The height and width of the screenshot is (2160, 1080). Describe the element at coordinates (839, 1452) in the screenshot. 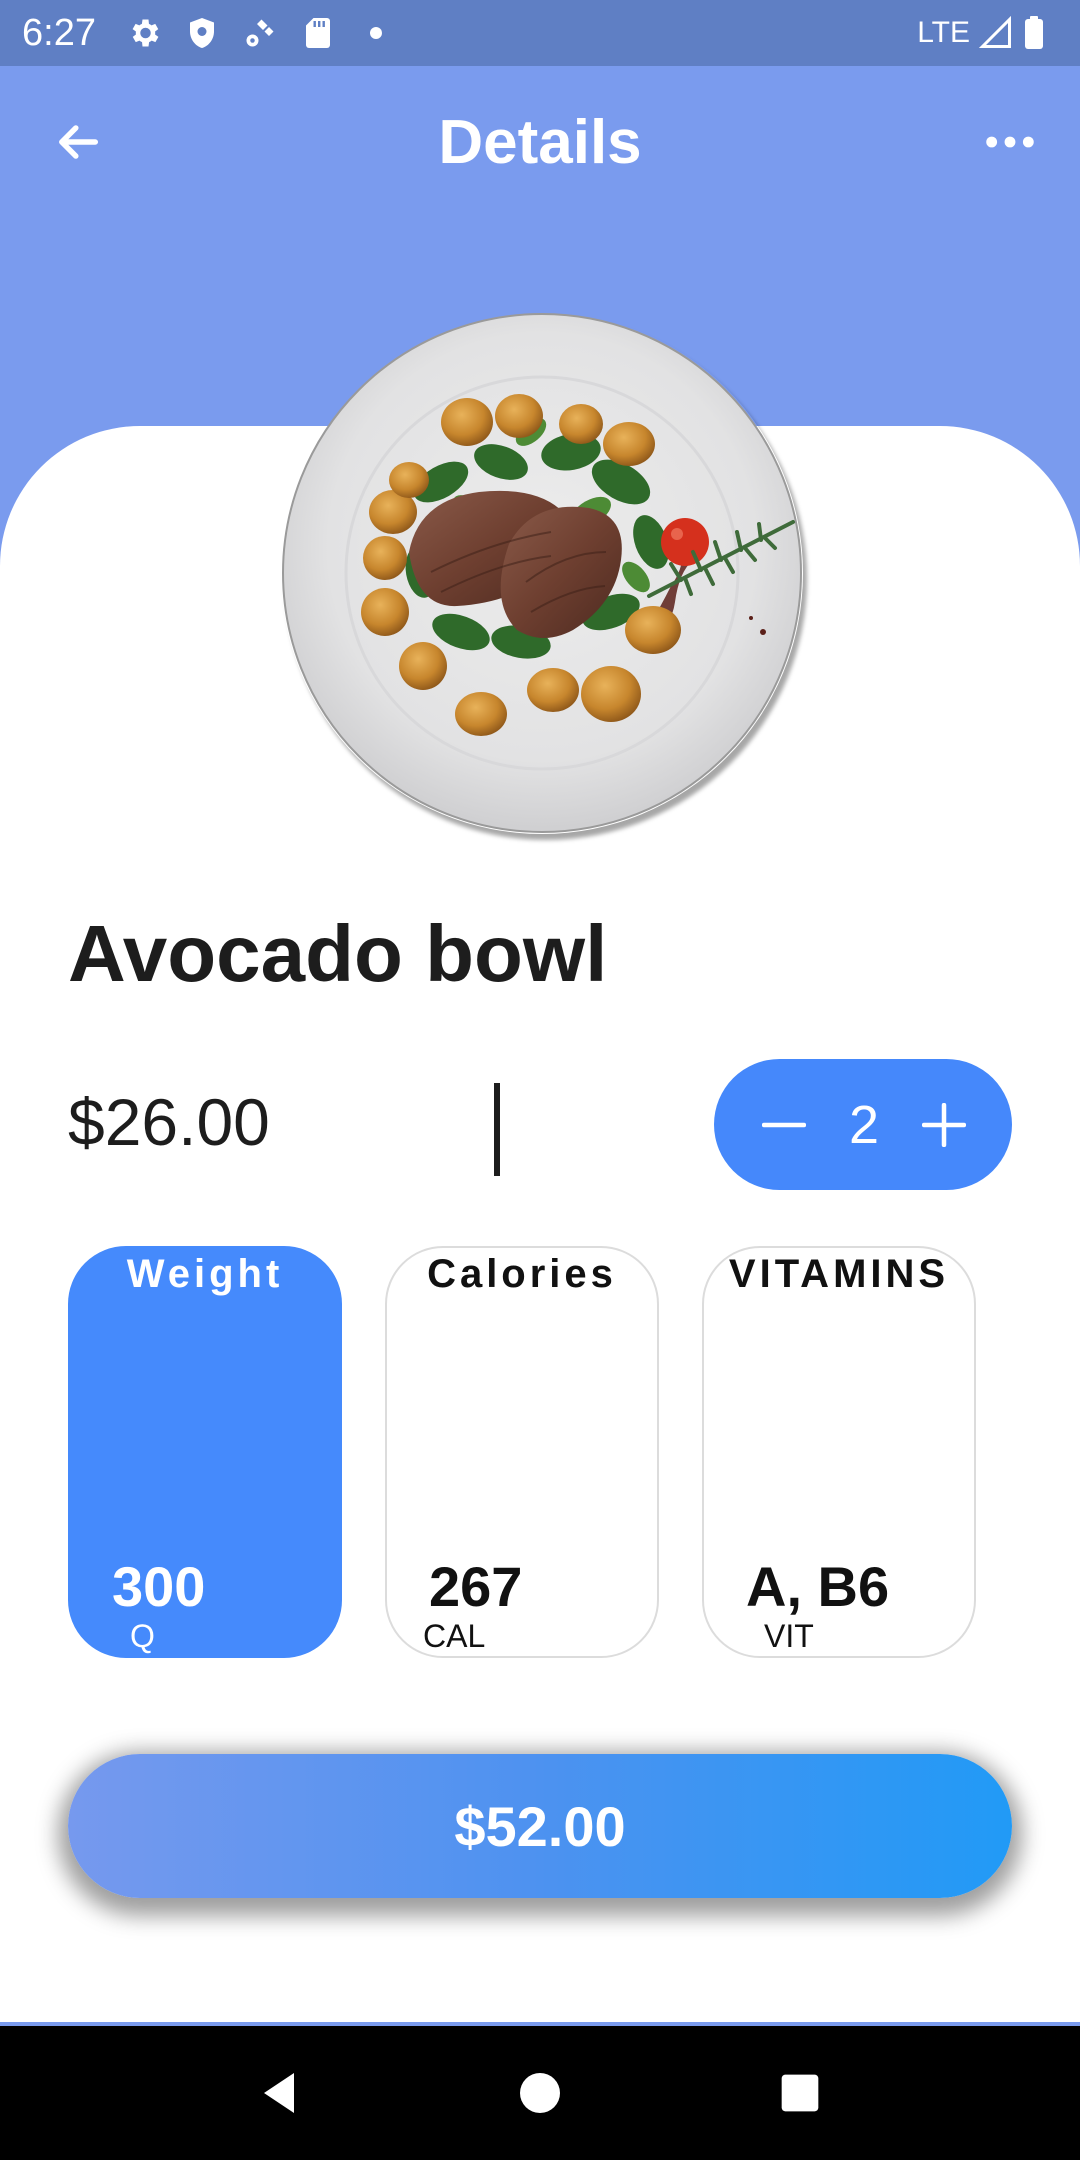

I see `nutrient-card-vitamins: VITAMINS A, B6 VIT` at that location.